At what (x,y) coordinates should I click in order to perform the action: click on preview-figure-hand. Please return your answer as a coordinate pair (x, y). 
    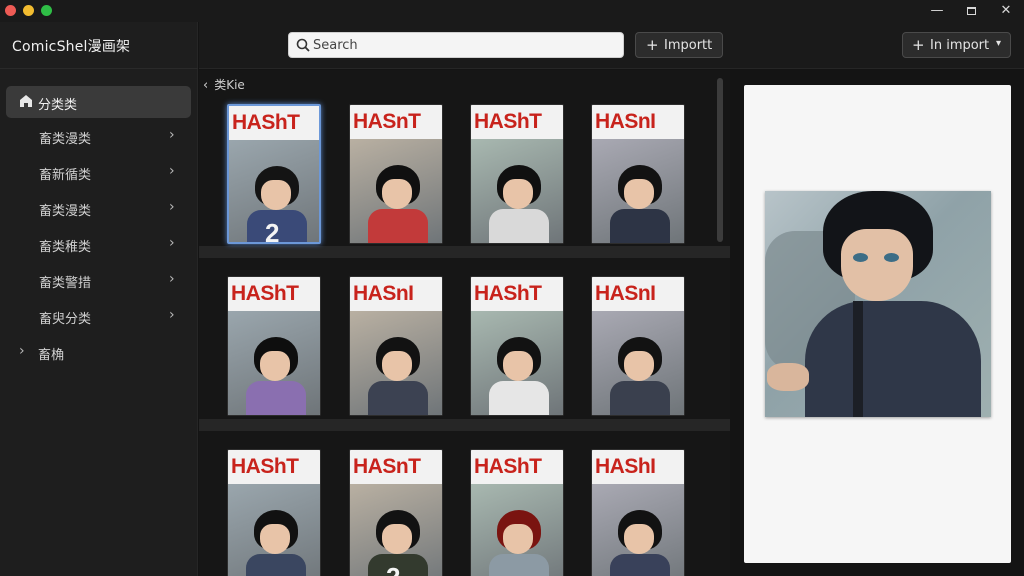
    Looking at the image, I should click on (788, 377).